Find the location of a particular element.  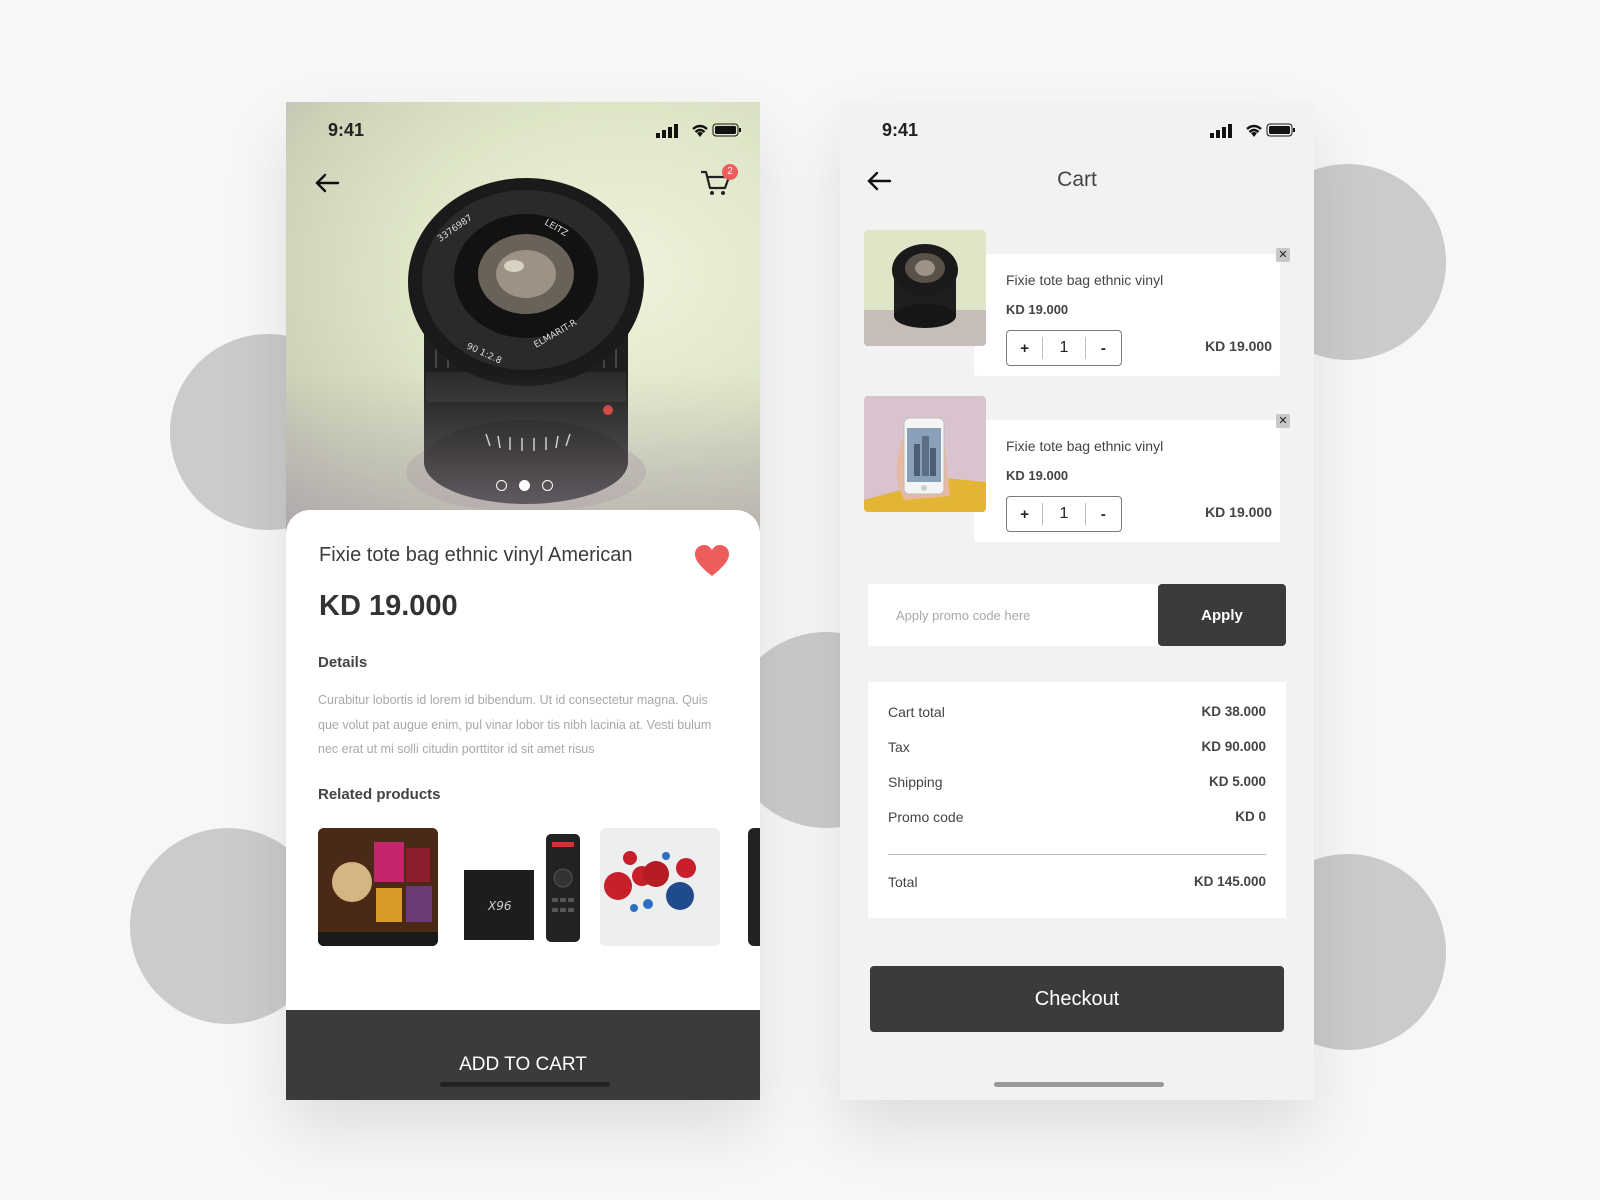

cart-badge: 2 is located at coordinates (730, 172).